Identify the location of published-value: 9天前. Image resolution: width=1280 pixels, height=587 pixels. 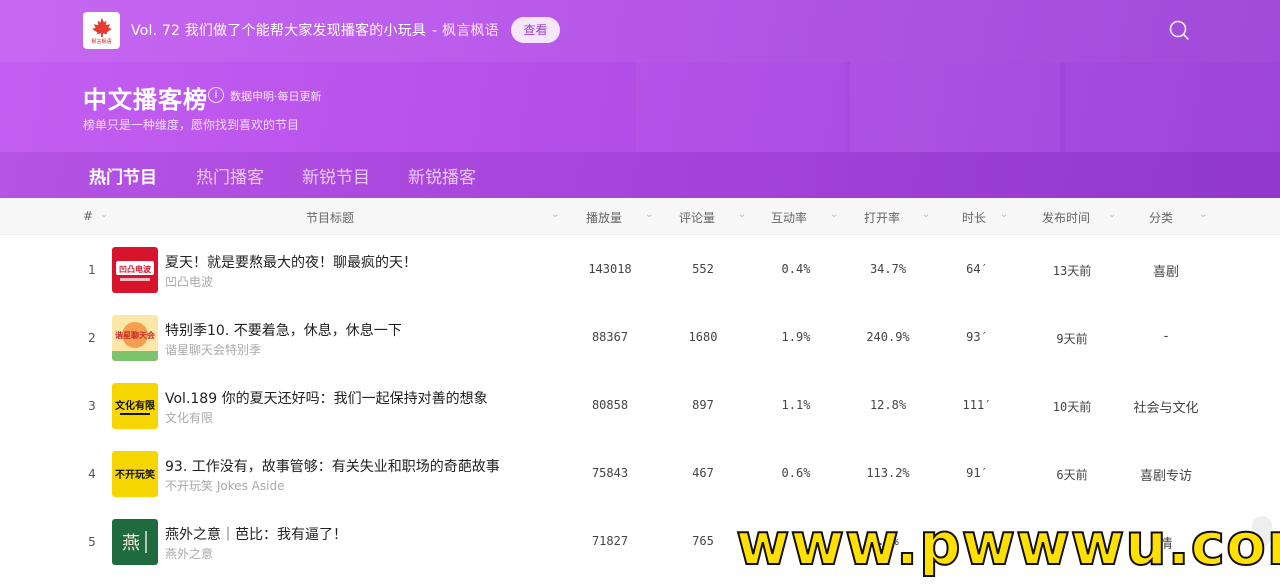
(1072, 339).